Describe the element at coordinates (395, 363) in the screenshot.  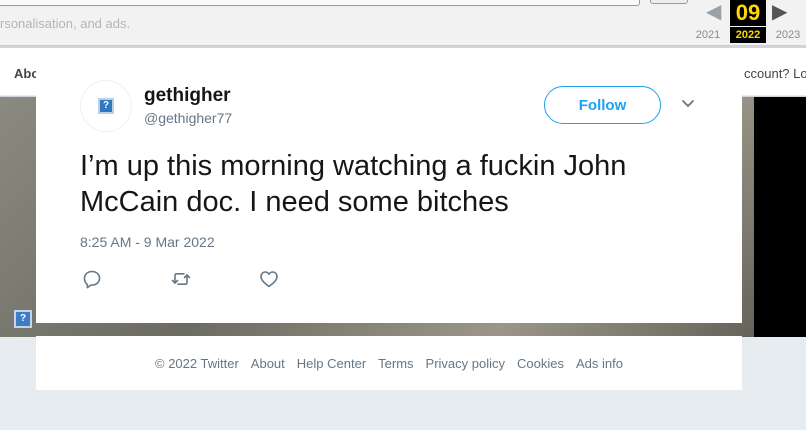
I see `footer-link-terms: Terms` at that location.